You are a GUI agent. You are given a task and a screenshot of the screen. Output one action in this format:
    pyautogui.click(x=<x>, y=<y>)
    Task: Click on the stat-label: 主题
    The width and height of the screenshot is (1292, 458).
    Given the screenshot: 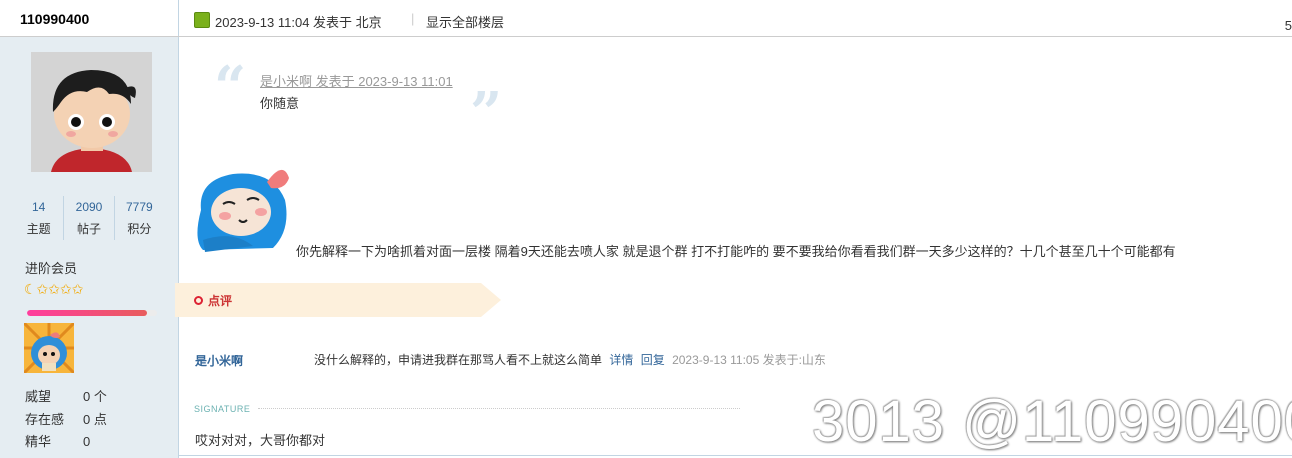 What is the action you would take?
    pyautogui.click(x=38, y=229)
    